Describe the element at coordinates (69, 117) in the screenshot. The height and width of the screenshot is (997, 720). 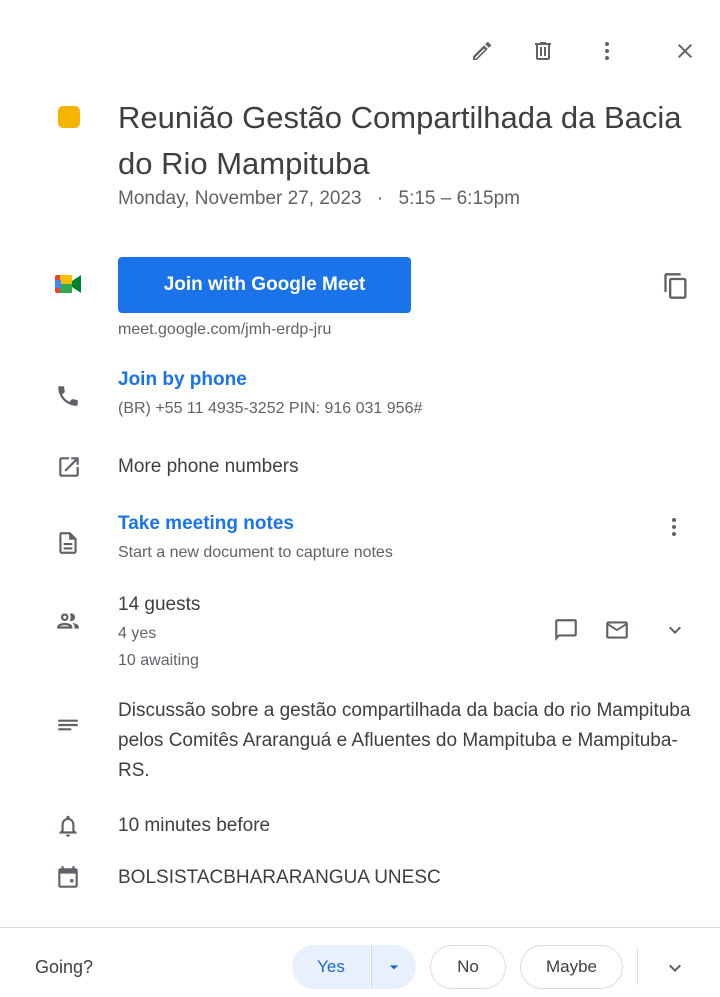
I see `event-color-swatch` at that location.